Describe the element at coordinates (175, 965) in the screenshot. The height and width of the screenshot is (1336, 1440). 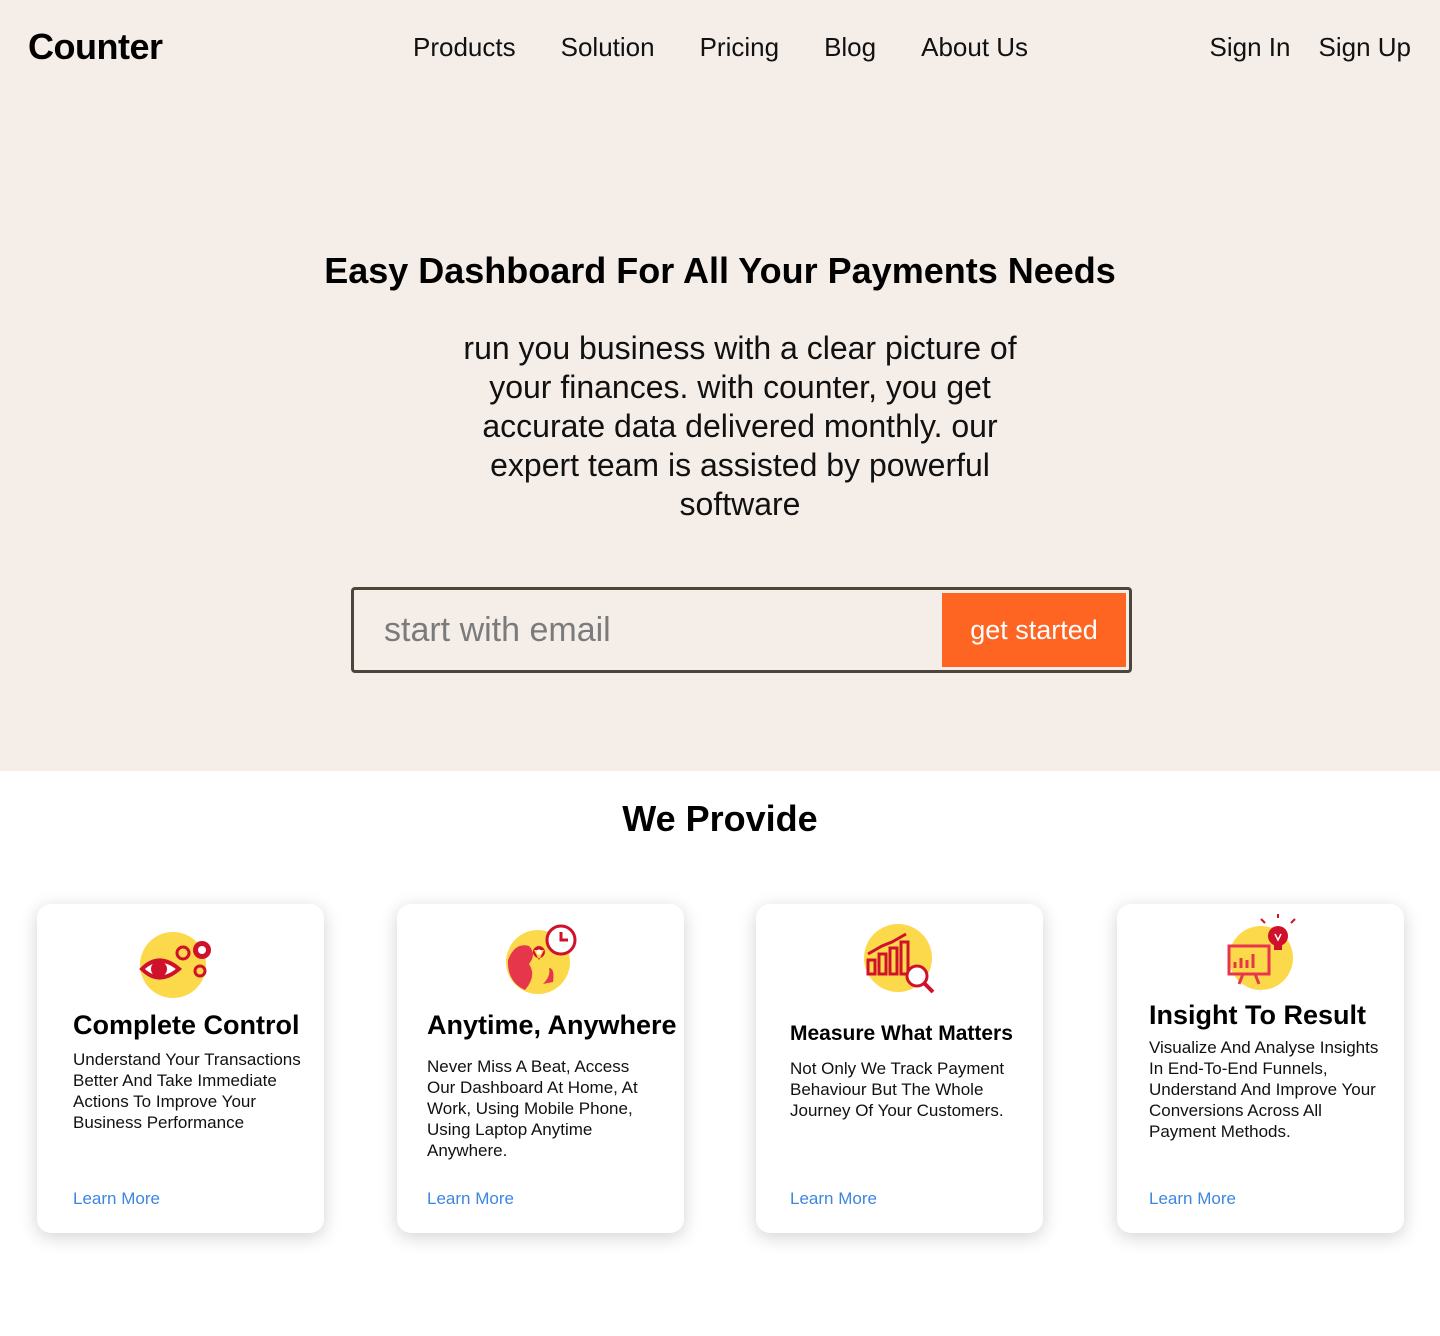
I see `eye-gears-icon` at that location.